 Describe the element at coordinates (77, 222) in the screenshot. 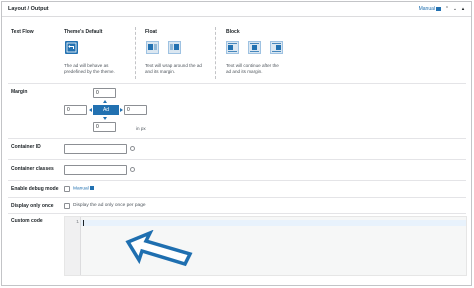

I see `line-number: 1` at that location.